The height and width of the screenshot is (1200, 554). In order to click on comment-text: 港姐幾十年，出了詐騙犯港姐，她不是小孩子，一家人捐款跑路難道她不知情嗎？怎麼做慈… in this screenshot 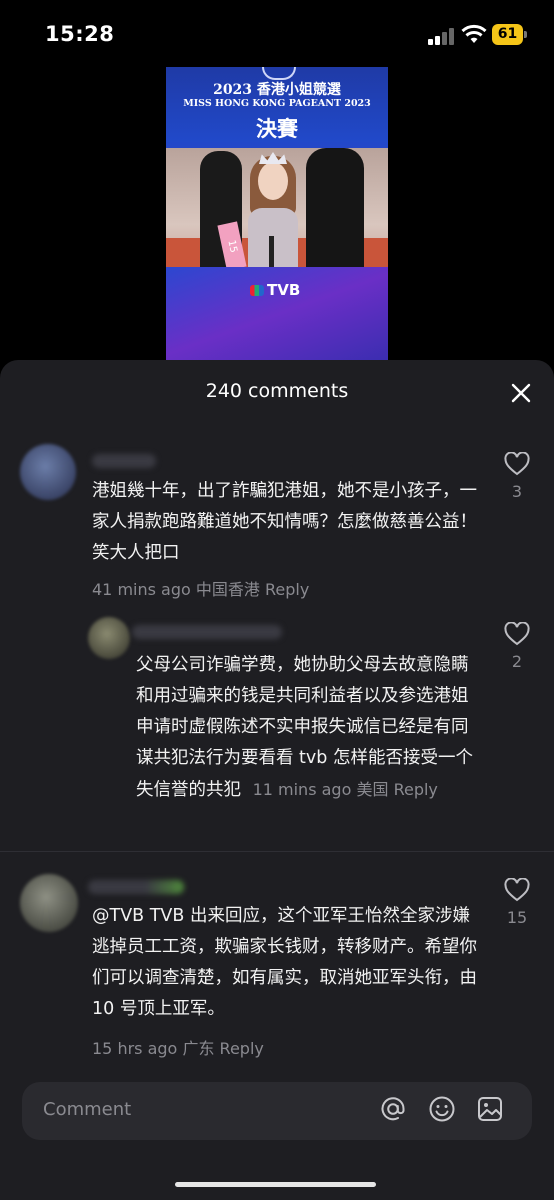, I will do `click(284, 522)`.